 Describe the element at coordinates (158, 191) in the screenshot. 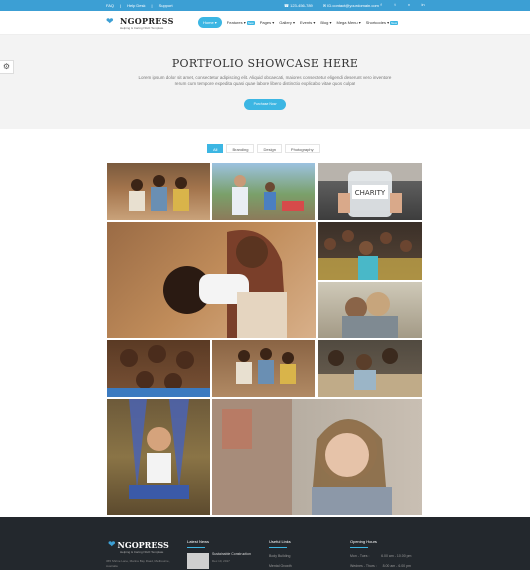

I see `photo-children-group` at that location.